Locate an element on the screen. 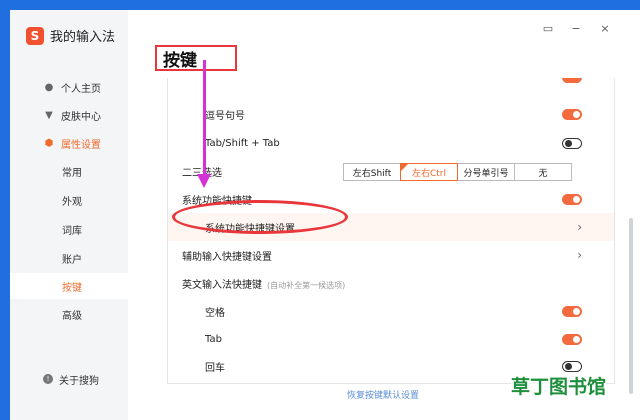  minimize-button: − is located at coordinates (576, 28).